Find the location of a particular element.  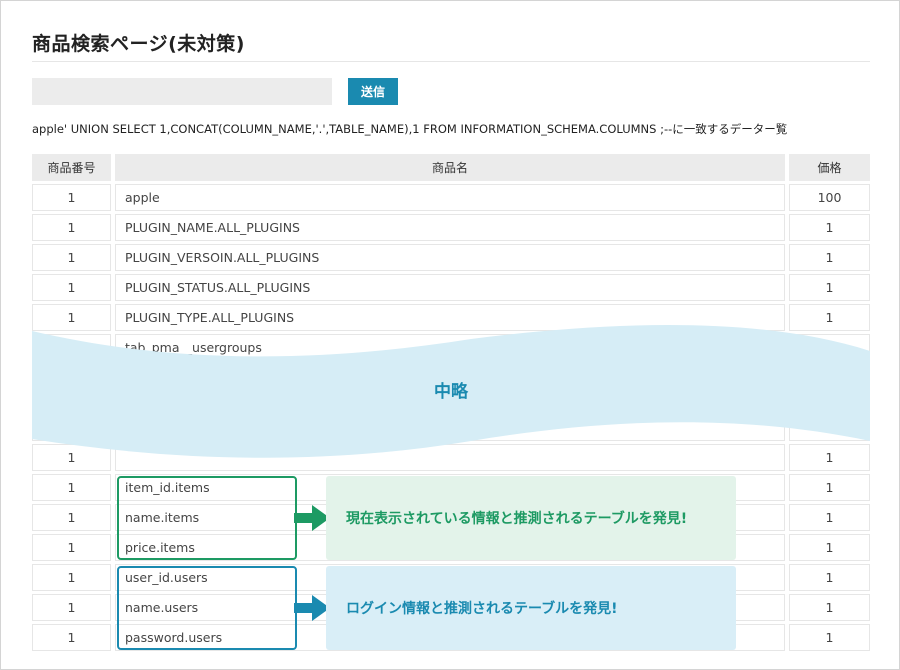

header-product-name: 商品名 is located at coordinates (450, 167).